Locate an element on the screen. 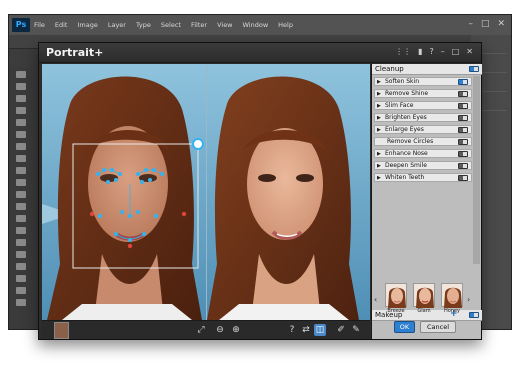  type-tool-icon is located at coordinates (21, 254).